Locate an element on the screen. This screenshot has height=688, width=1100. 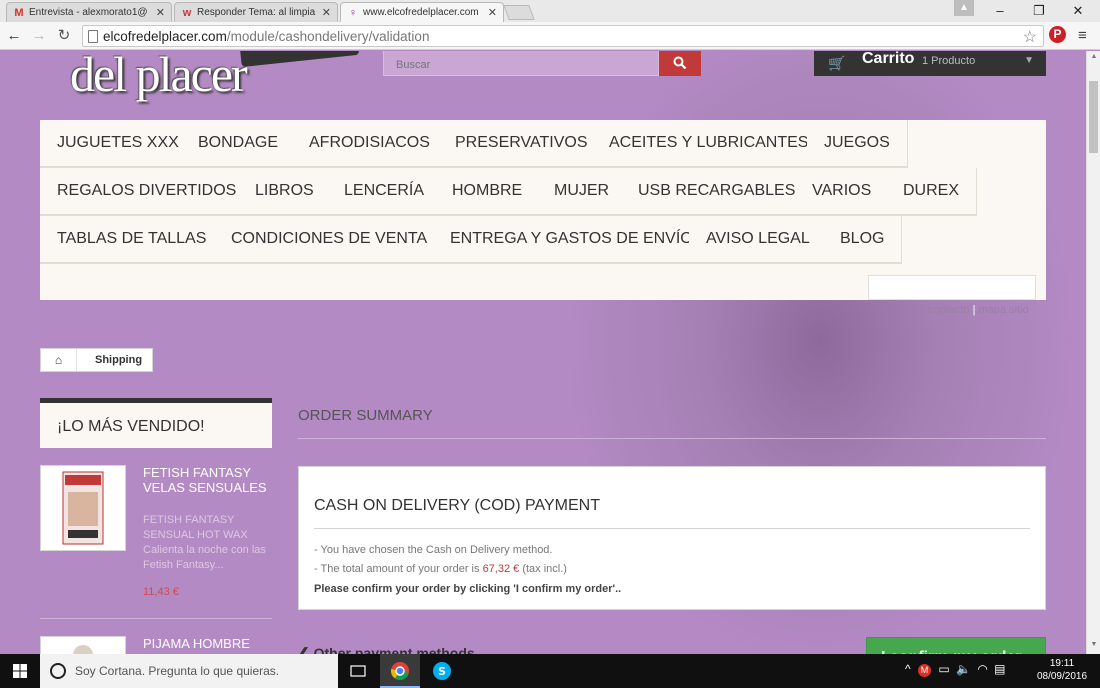
confirm-order-button: I confirm my order is located at coordinates (956, 645).